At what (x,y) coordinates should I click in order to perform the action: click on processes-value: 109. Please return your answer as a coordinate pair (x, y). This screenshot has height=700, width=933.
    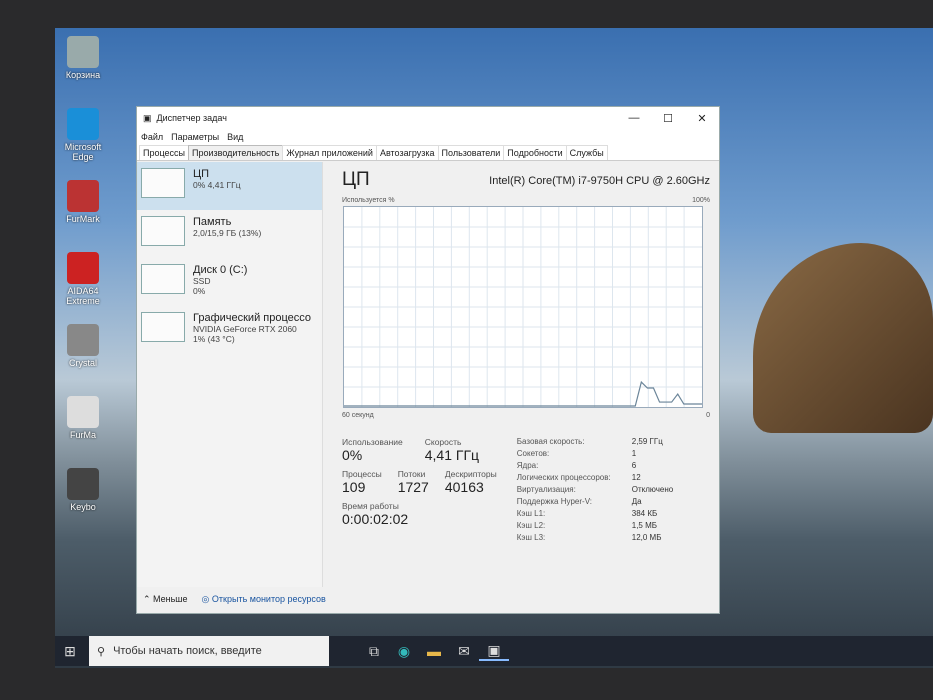
    Looking at the image, I should click on (354, 487).